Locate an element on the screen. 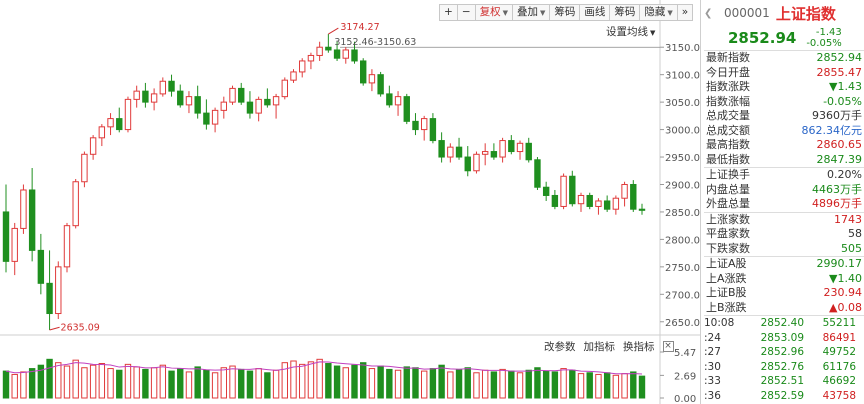  stat-label: 今日开盘 is located at coordinates (728, 72).